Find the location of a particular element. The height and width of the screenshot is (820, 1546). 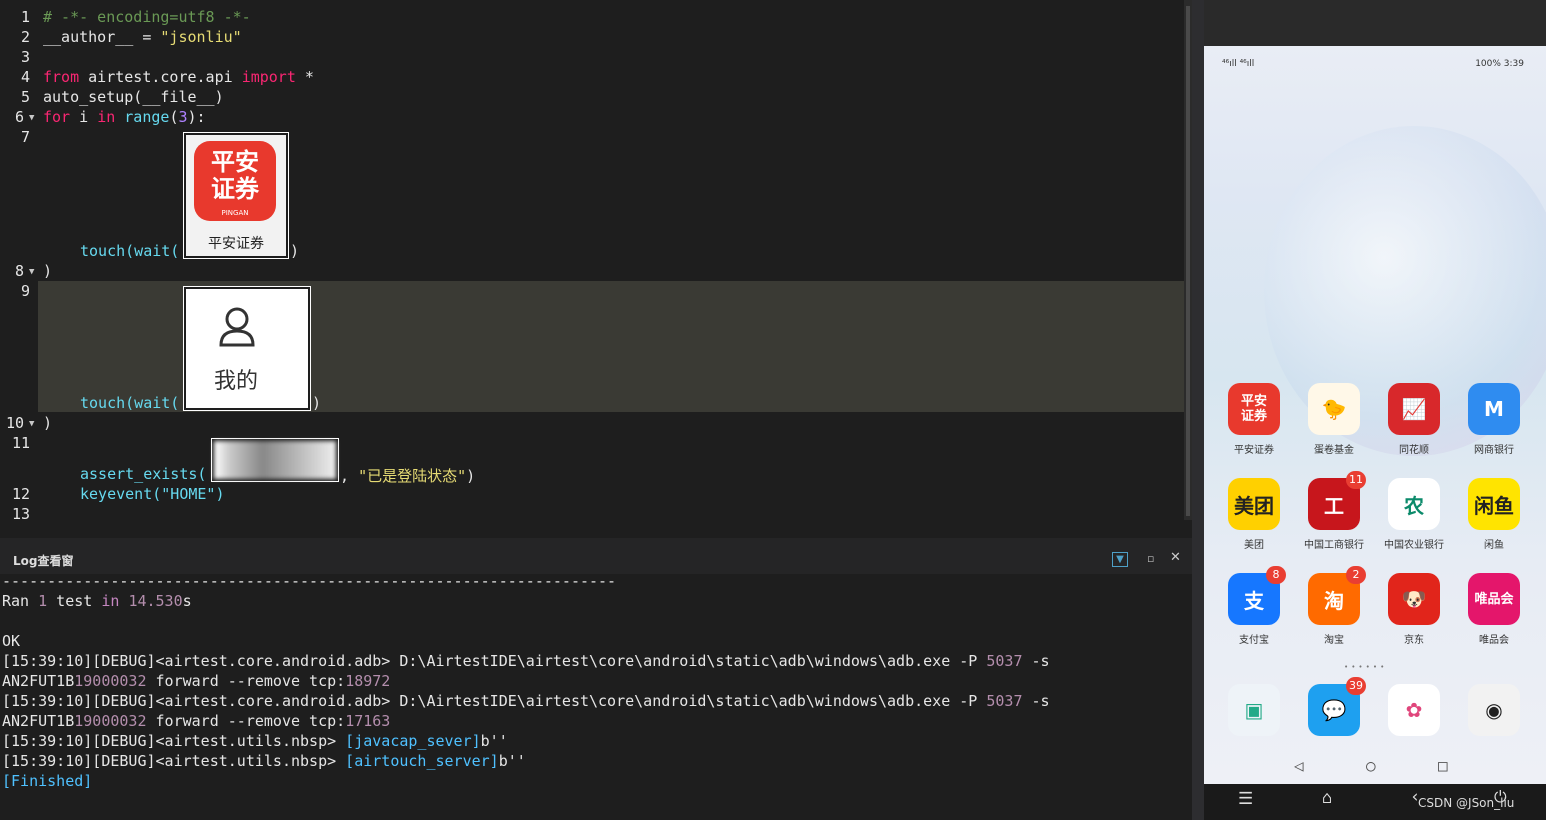

log-number: 17163 is located at coordinates (368, 721).